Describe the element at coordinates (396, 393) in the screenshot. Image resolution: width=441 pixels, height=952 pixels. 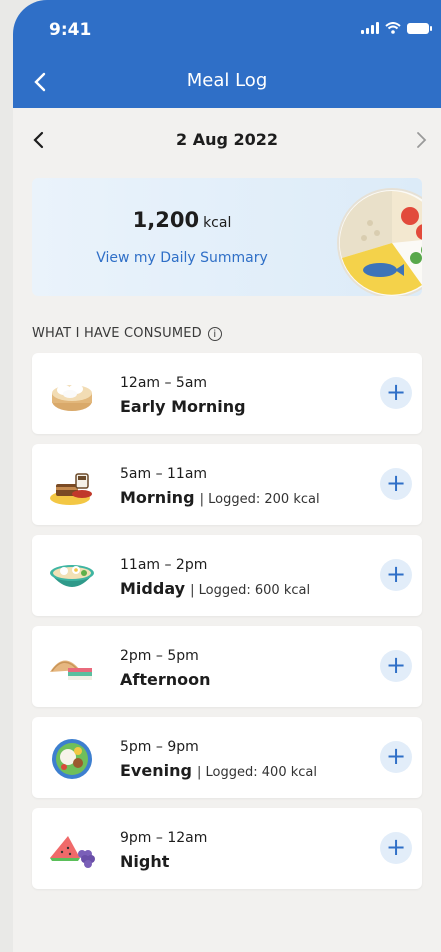
I see `add-early-morning-button: +` at that location.